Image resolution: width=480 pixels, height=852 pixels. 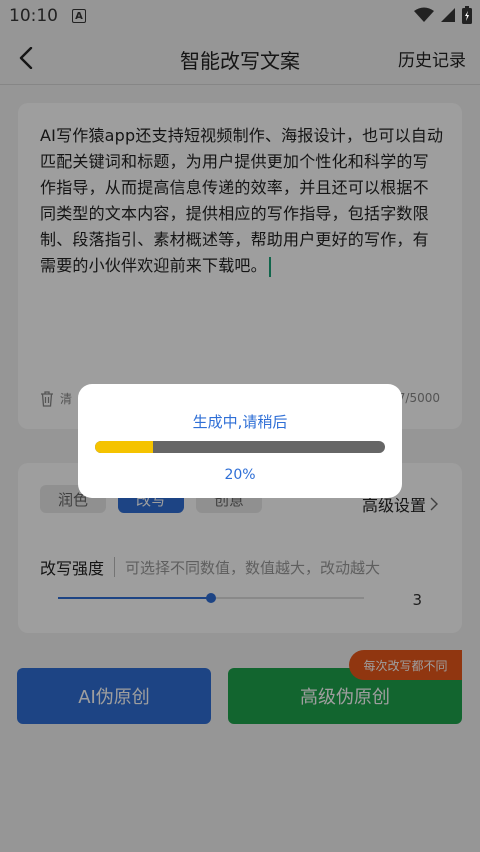 I want to click on wifi-icon, so click(x=424, y=14).